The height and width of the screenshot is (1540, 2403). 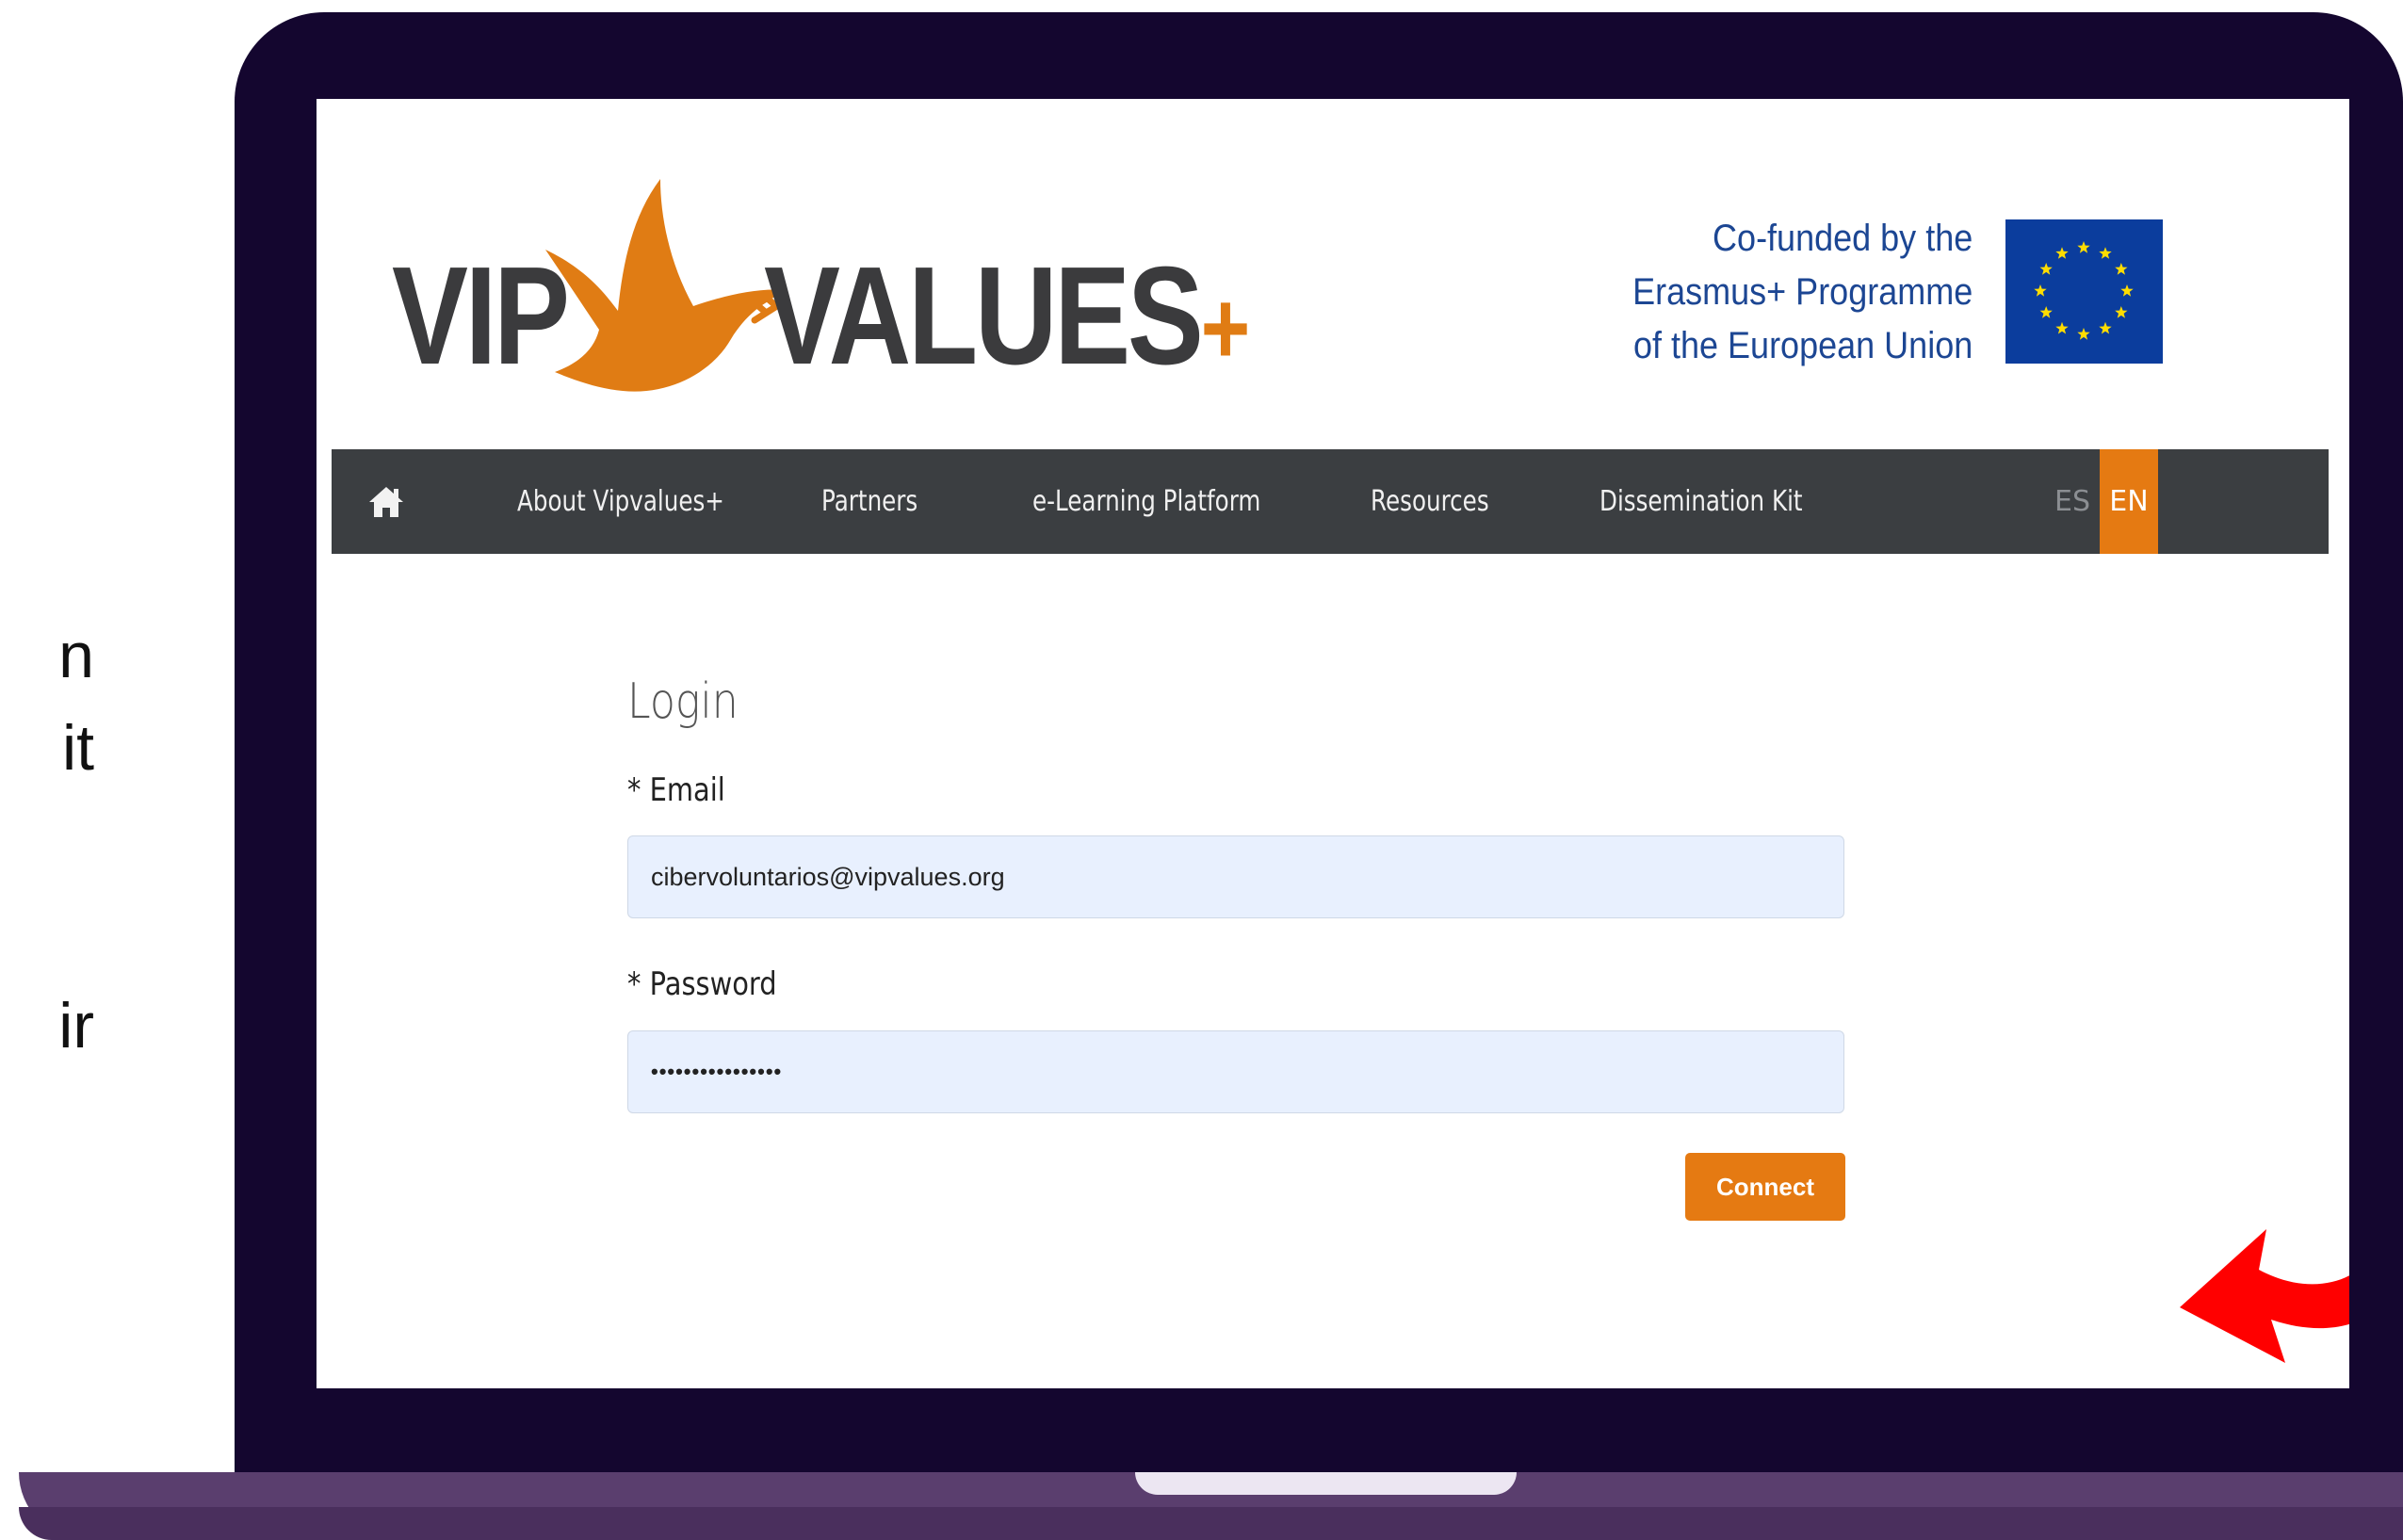 I want to click on nav-elearning-platform: e-Learning Platform, so click(x=1146, y=502).